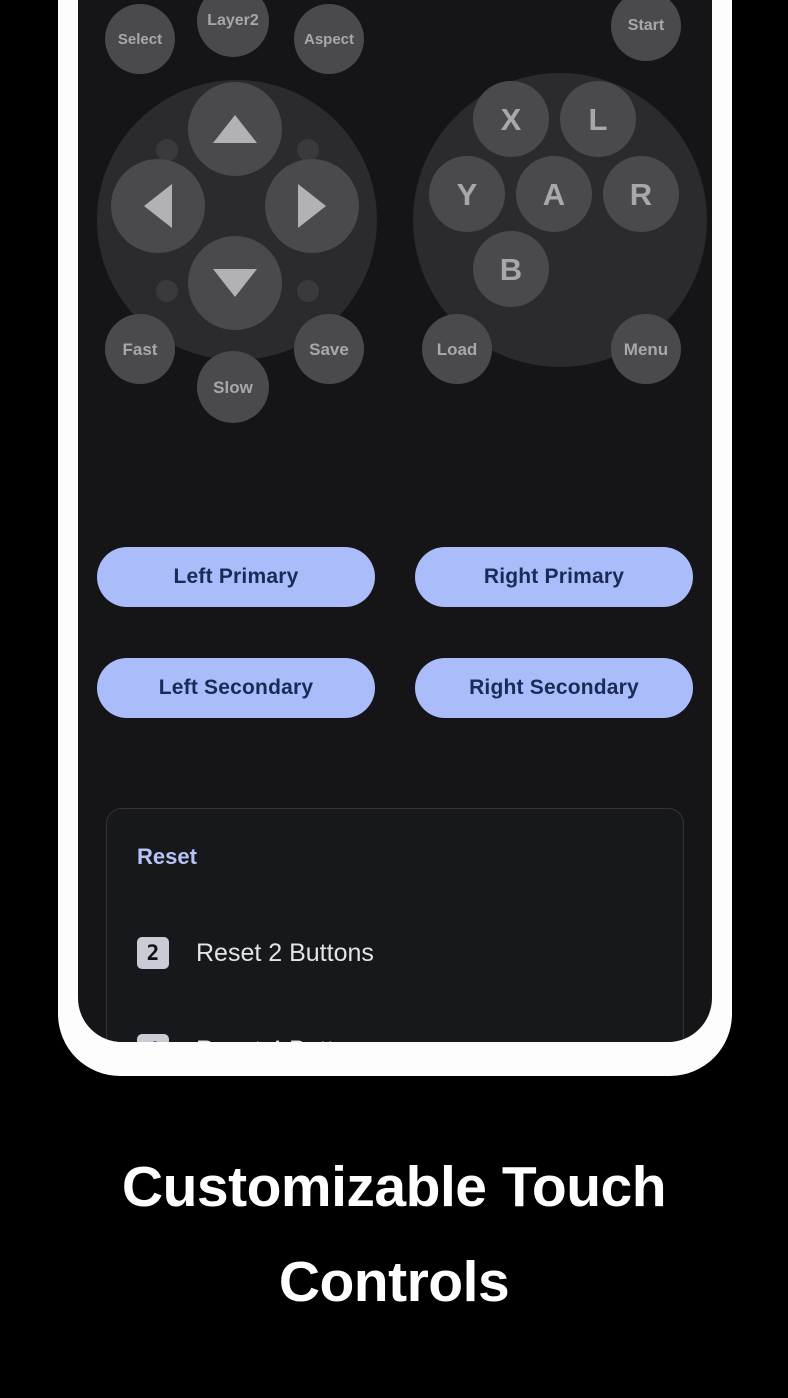 The width and height of the screenshot is (788, 1398). What do you see at coordinates (236, 577) in the screenshot?
I see `left-primary-button: Left Primary` at bounding box center [236, 577].